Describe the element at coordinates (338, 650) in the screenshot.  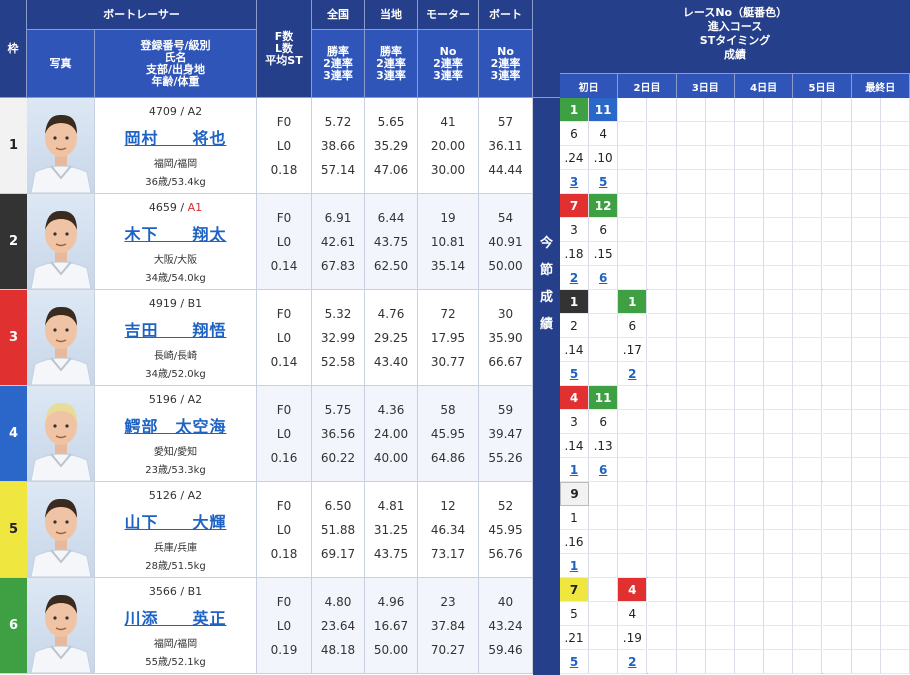
I see `stat-value: 48.18` at that location.